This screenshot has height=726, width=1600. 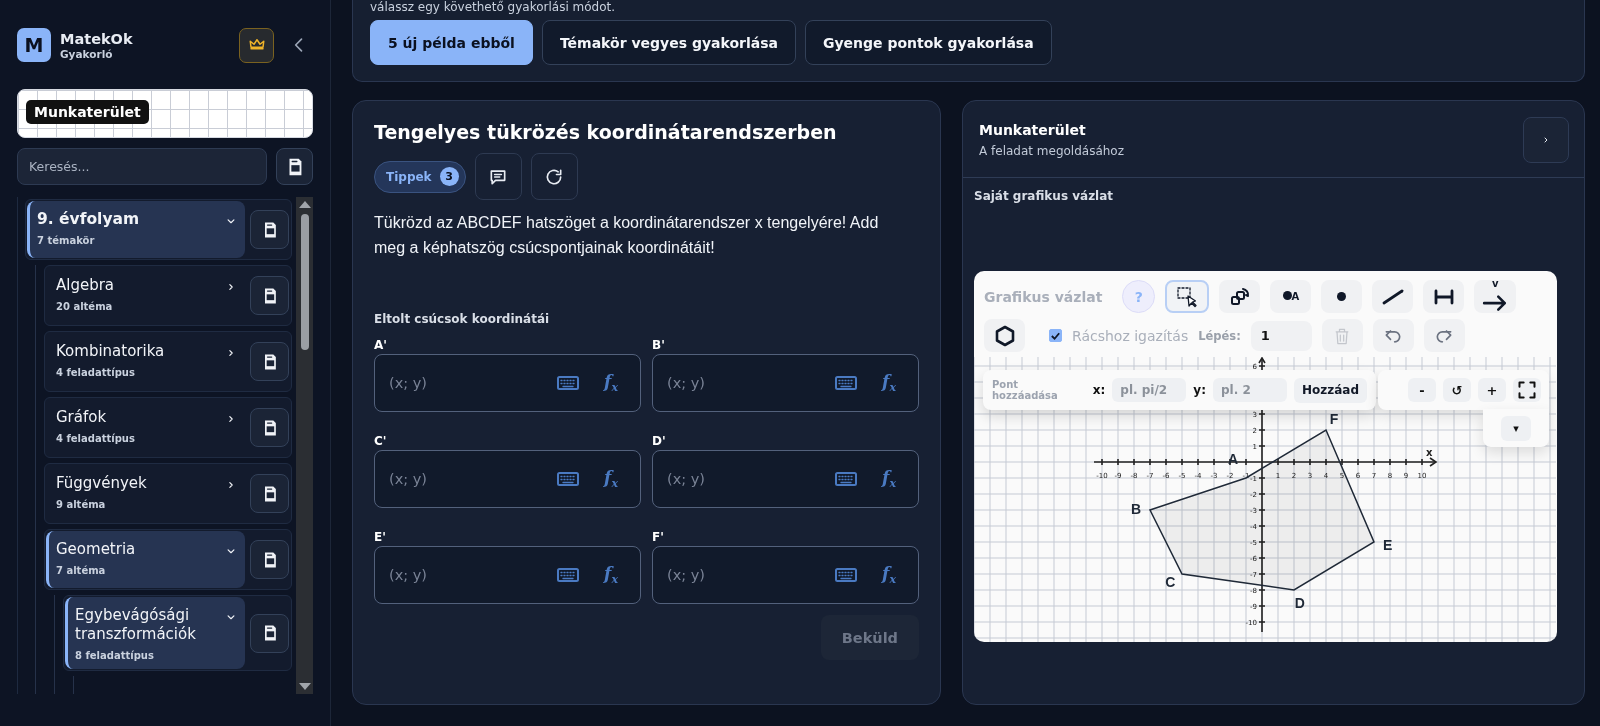 I want to click on tree-item: Függvények 9 altéma, so click(x=145, y=493).